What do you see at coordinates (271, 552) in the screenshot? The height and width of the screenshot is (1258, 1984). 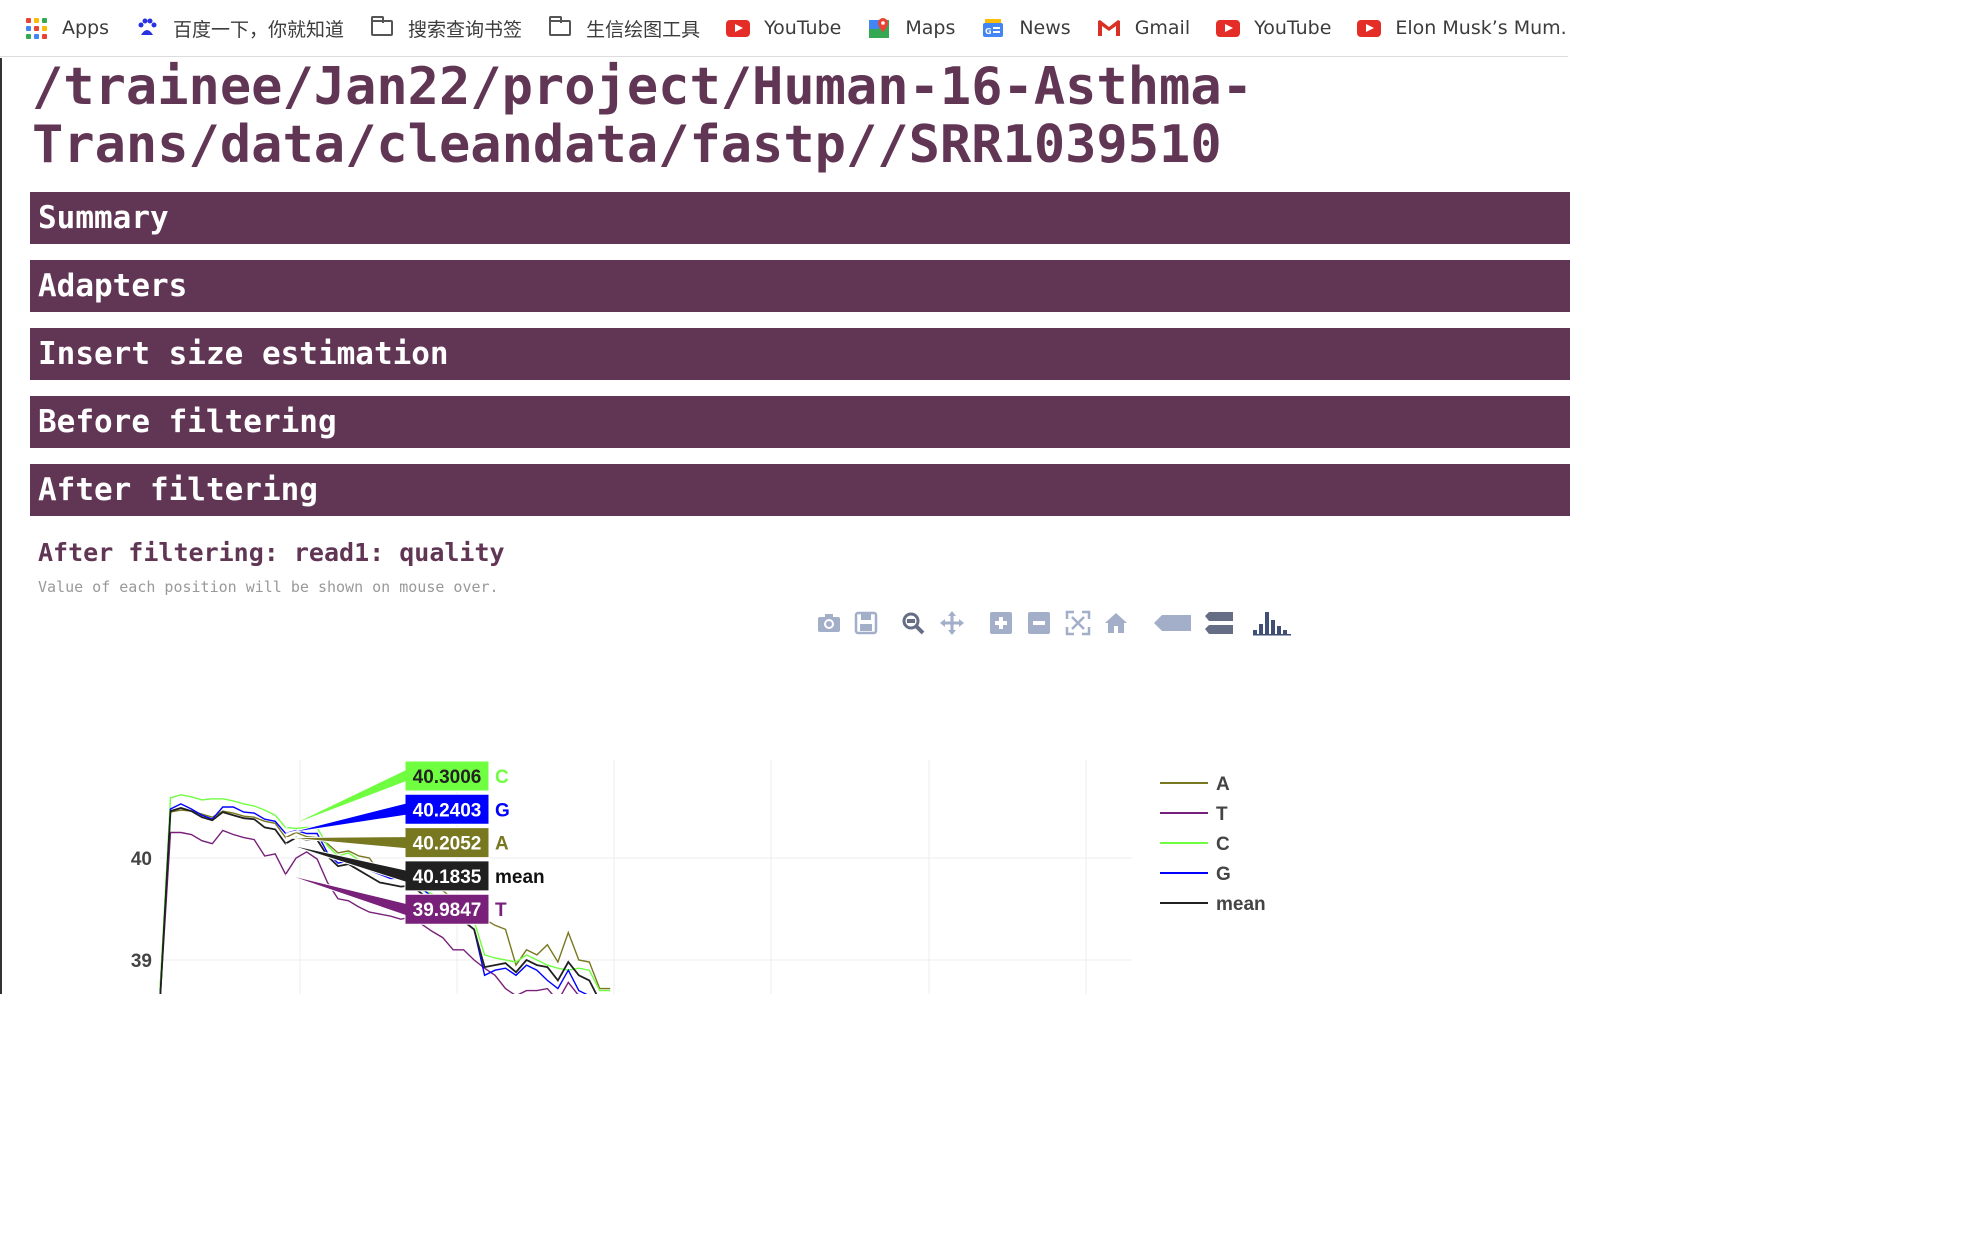 I see `plot-subtitle: After filtering: read1: quality` at bounding box center [271, 552].